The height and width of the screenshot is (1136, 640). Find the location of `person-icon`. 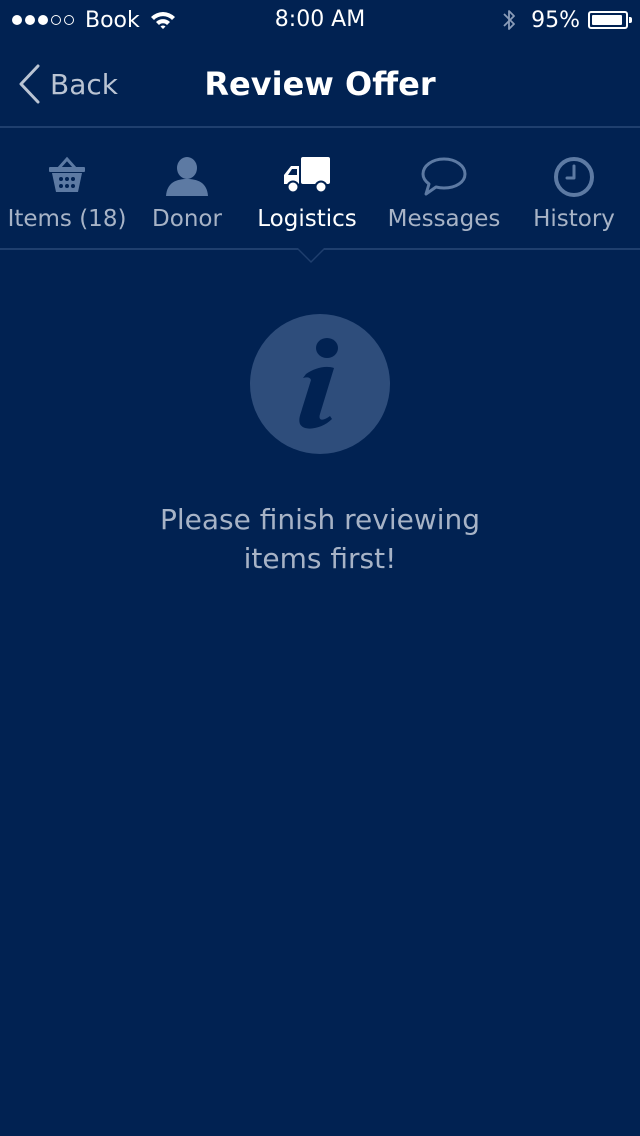

person-icon is located at coordinates (187, 176).